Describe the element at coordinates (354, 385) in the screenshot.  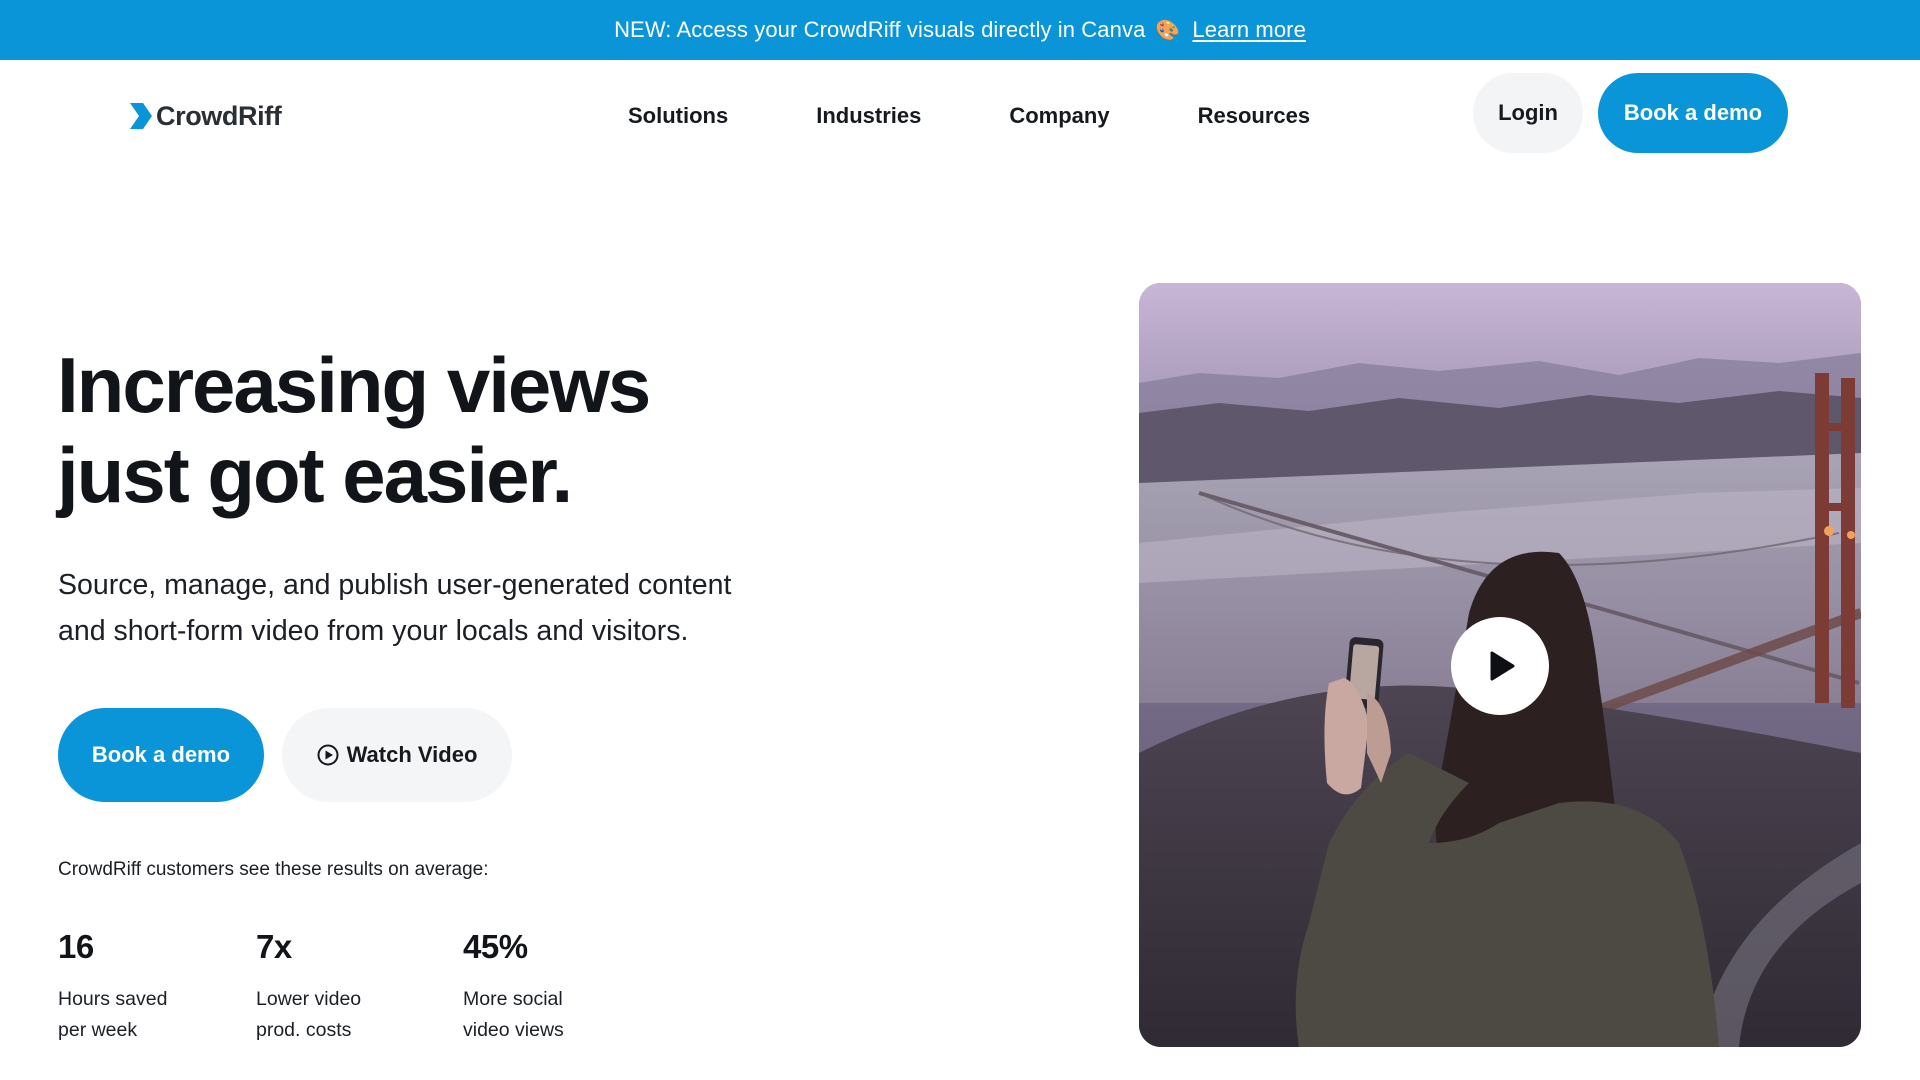
I see `hero-title-line-1: Increasing views` at that location.